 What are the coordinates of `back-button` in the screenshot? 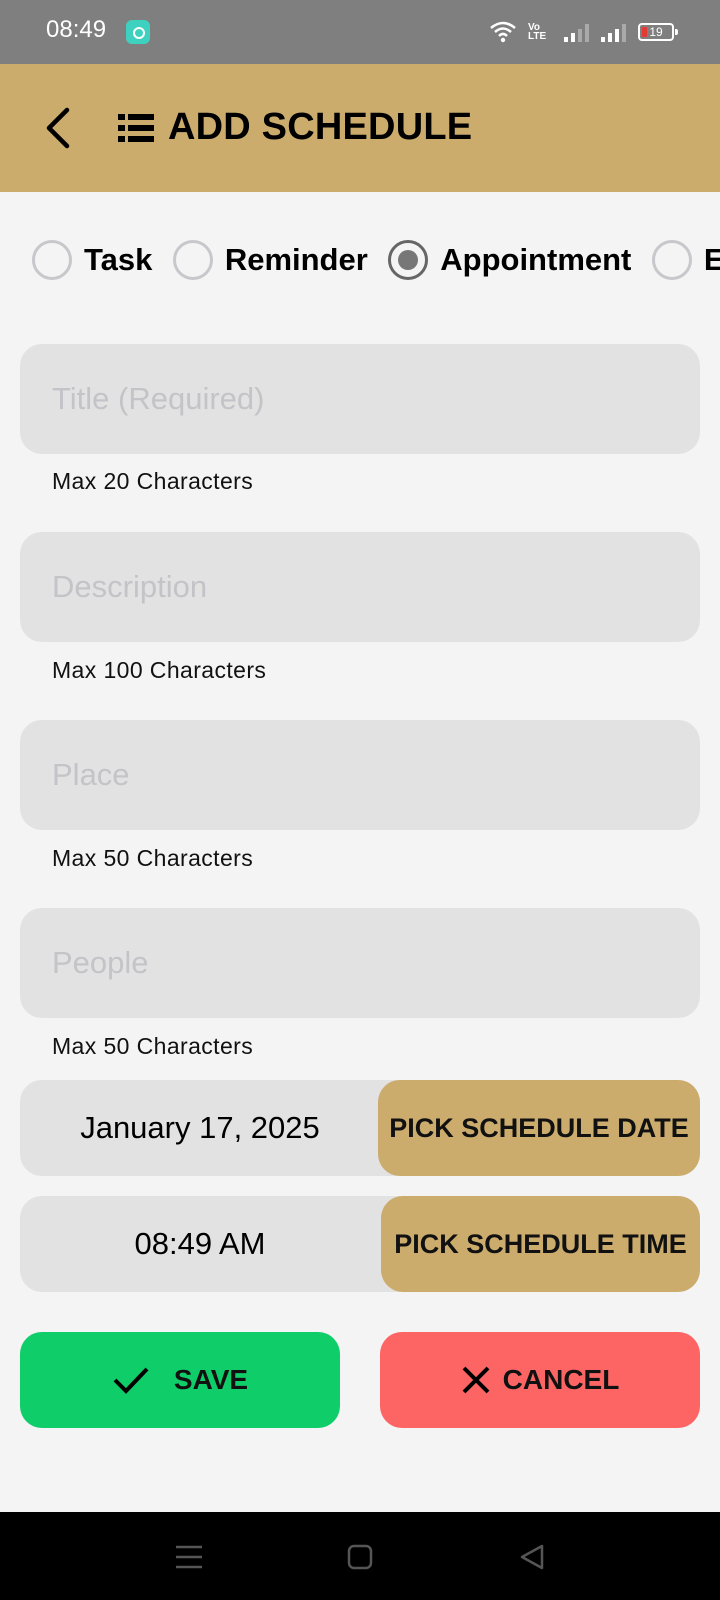 It's located at (58, 128).